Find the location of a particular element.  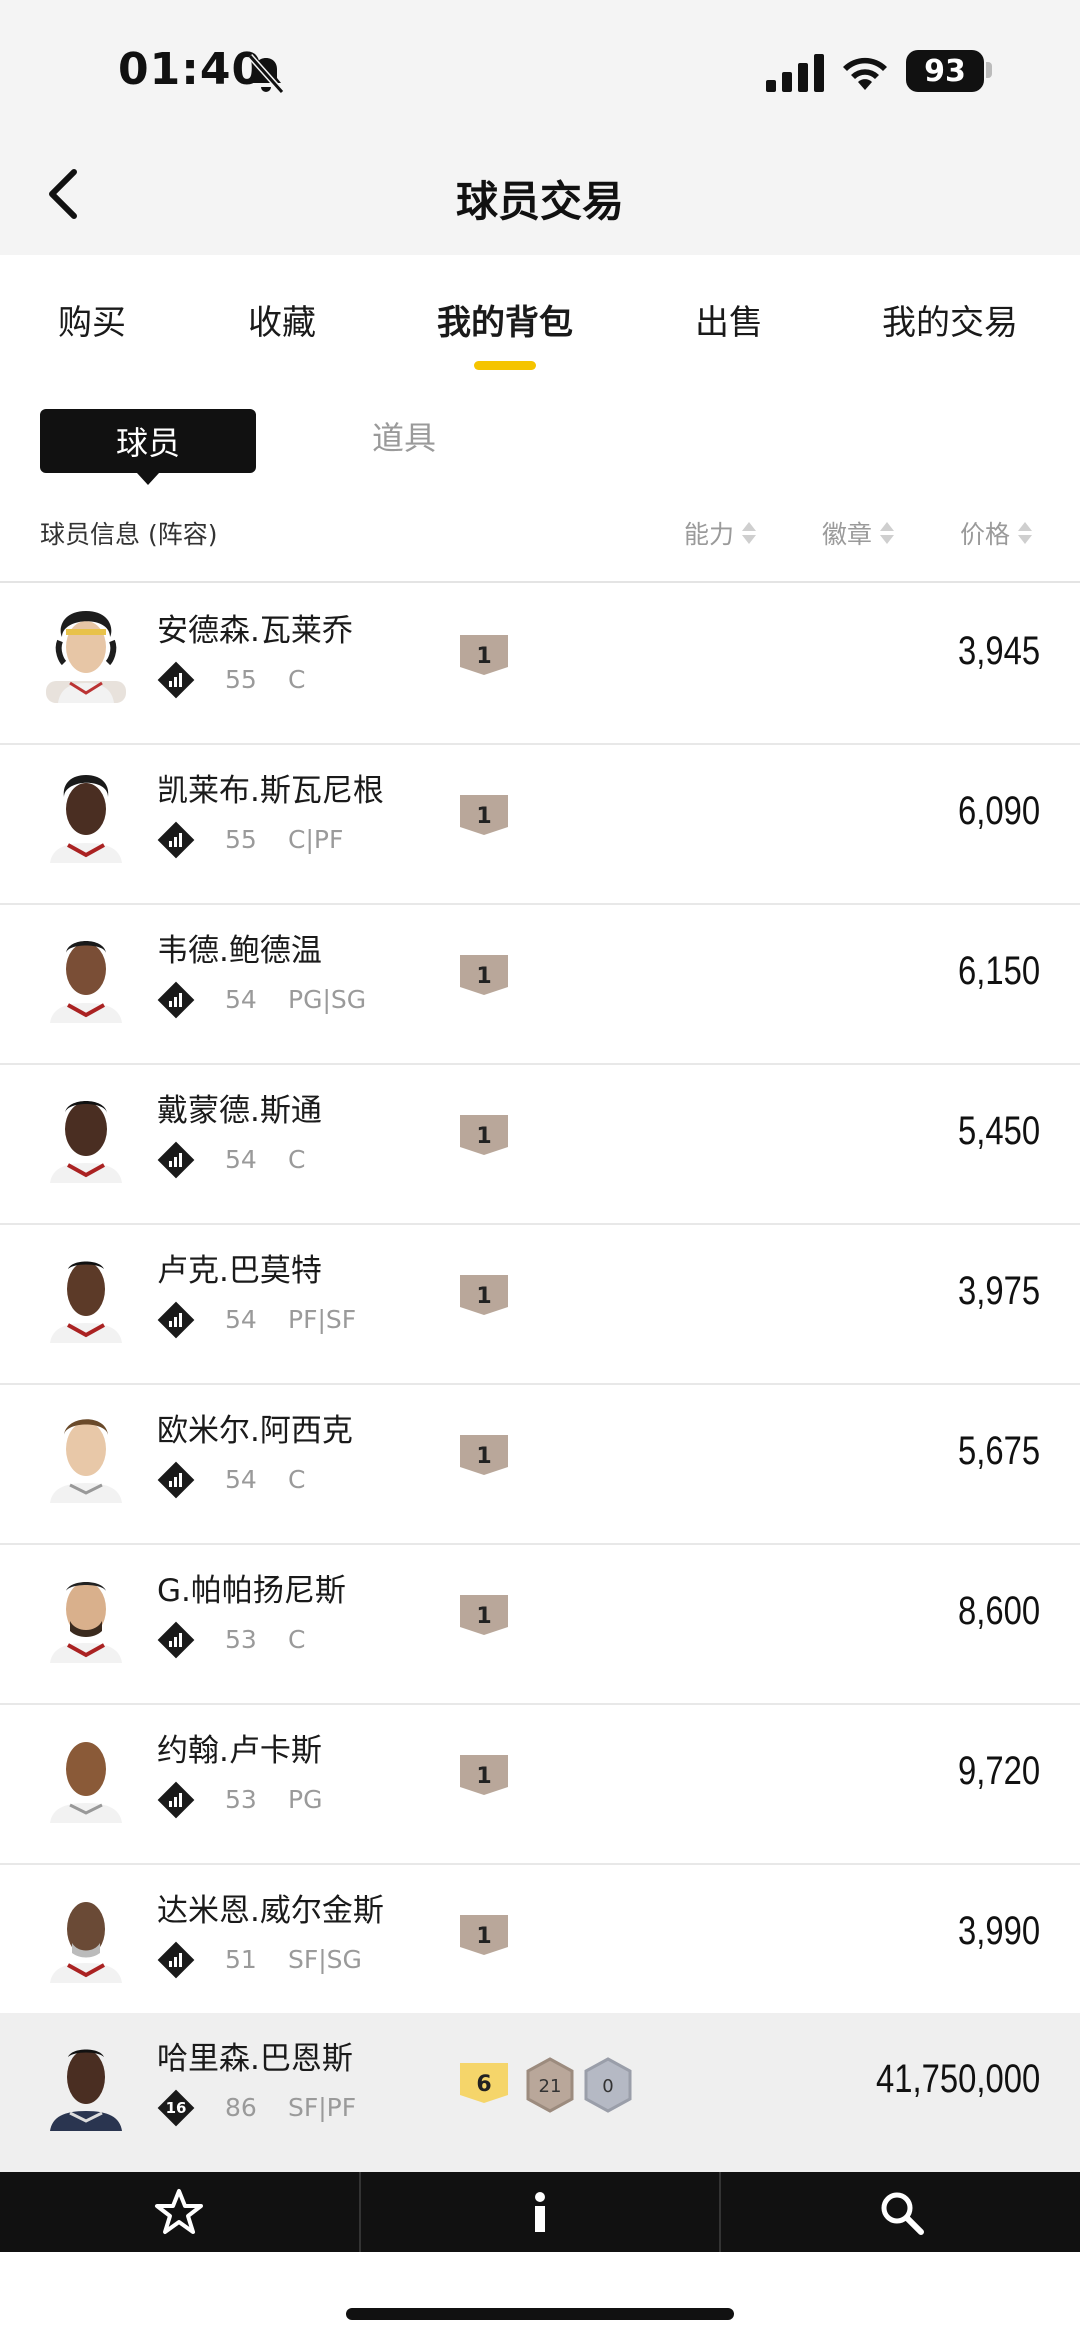

subtab-players: 球员 is located at coordinates (148, 441).